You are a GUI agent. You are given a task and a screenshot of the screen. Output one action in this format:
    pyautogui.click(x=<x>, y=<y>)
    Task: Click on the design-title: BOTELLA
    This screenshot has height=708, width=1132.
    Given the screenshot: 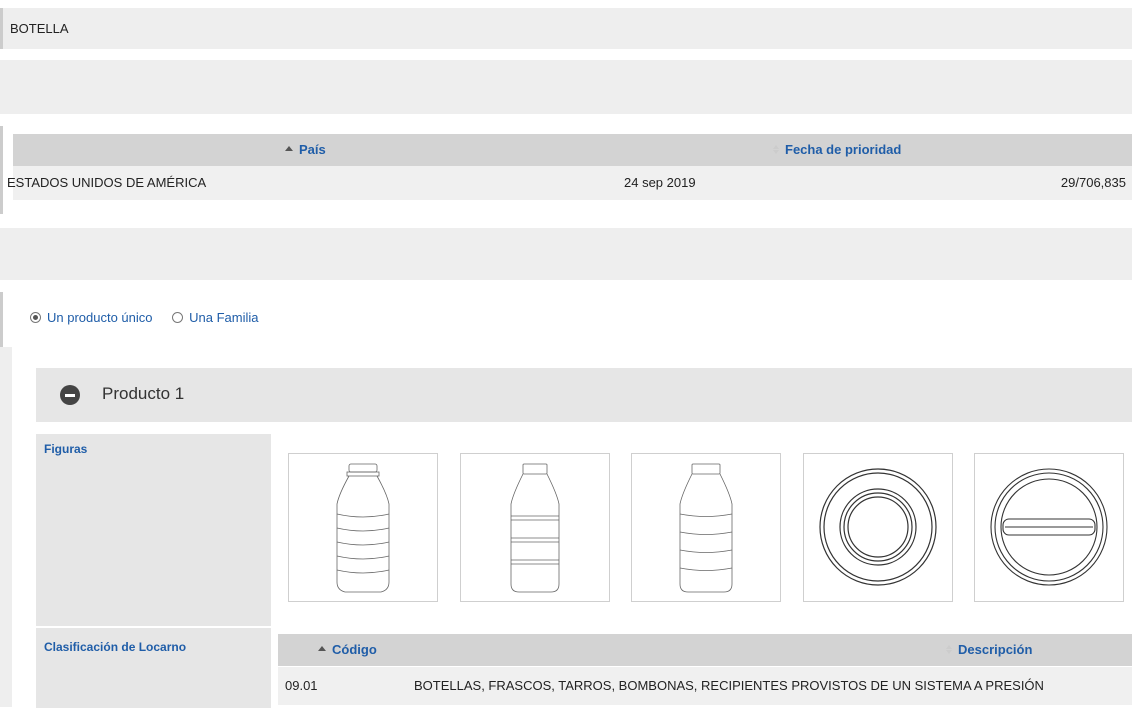 What is the action you would take?
    pyautogui.click(x=39, y=28)
    